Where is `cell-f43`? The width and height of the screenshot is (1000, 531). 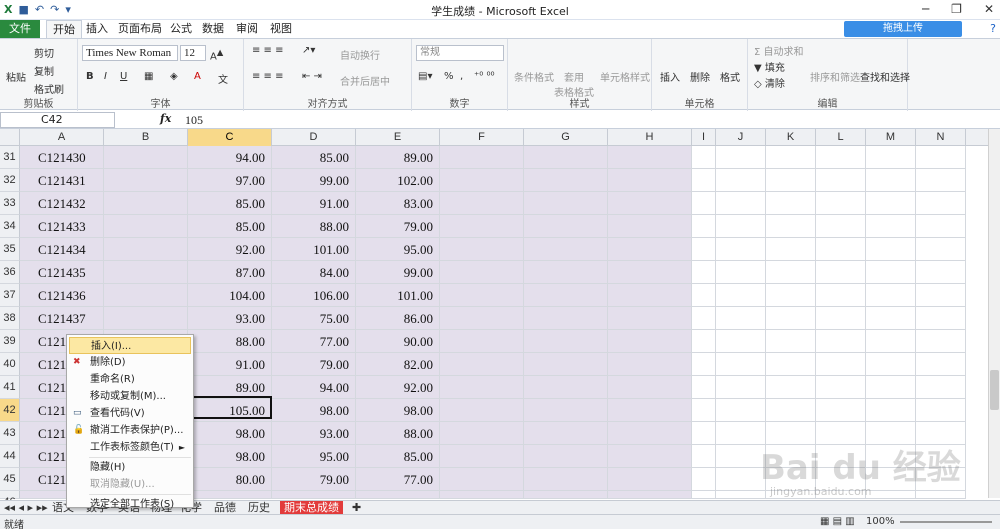 cell-f43 is located at coordinates (482, 433).